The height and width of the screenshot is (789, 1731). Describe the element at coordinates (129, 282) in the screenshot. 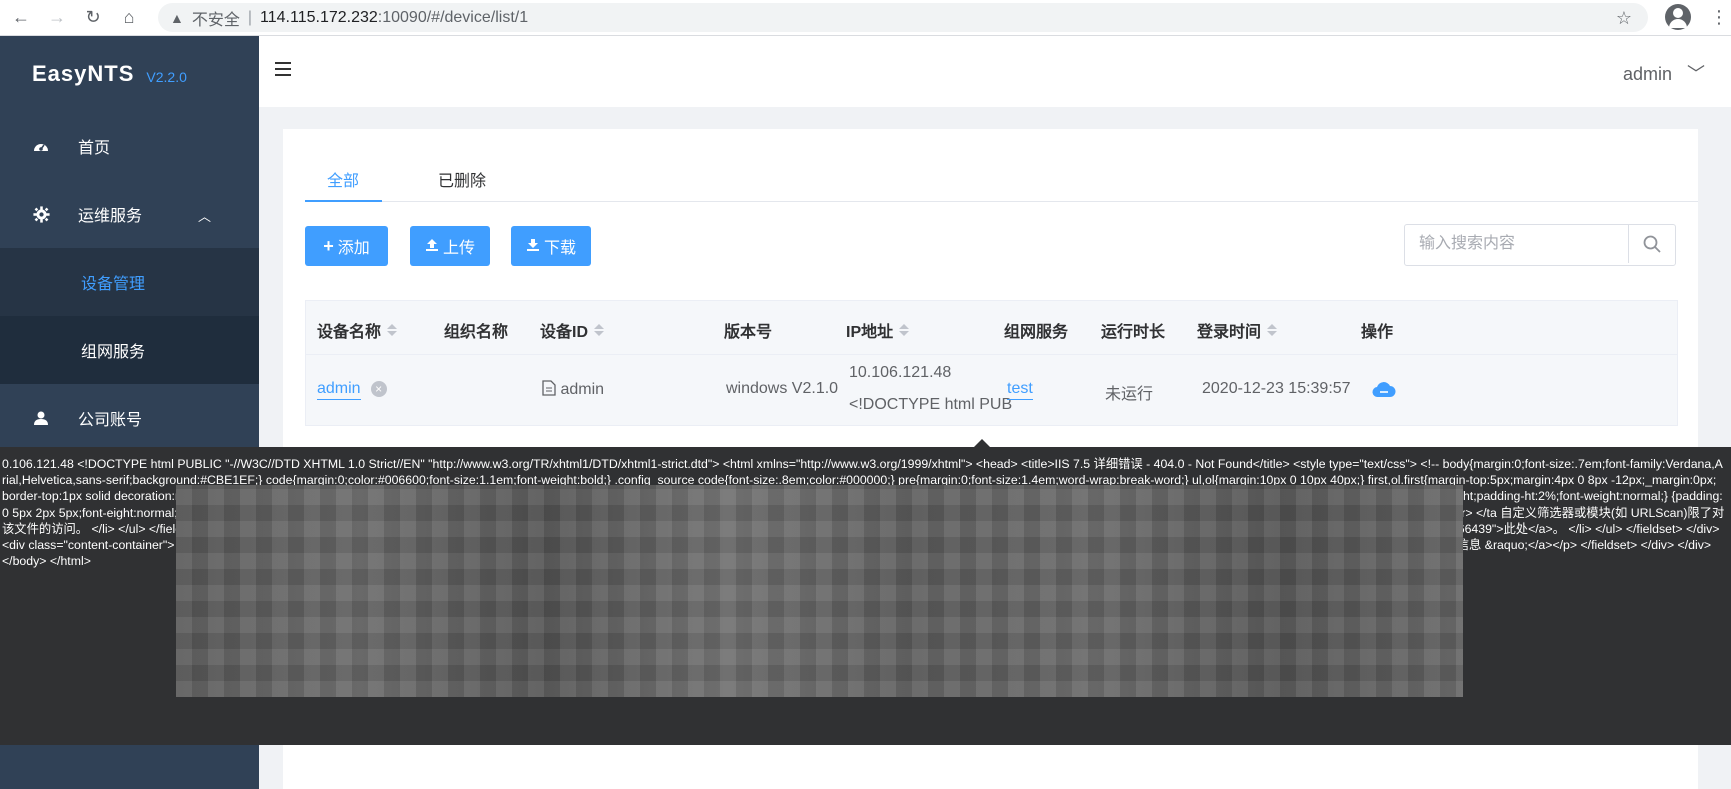

I see `sidebar-item-device-management: 设备管理` at that location.